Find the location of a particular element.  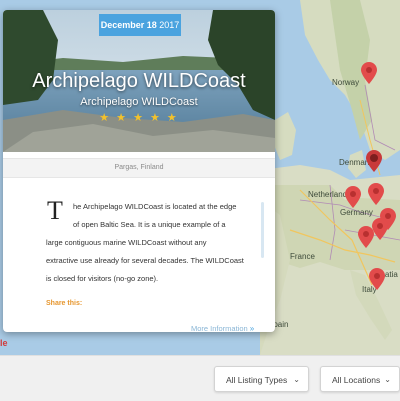

description-scrollbar is located at coordinates (262, 230).